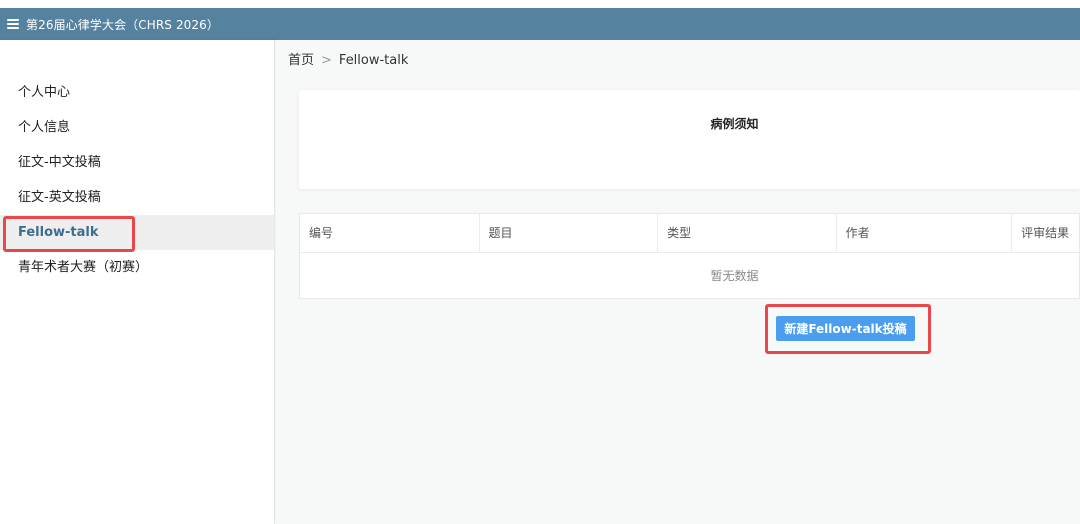 This screenshot has width=1080, height=524. What do you see at coordinates (137, 232) in the screenshot?
I see `sidebar-item-fellow-talk: Fellow-talk` at bounding box center [137, 232].